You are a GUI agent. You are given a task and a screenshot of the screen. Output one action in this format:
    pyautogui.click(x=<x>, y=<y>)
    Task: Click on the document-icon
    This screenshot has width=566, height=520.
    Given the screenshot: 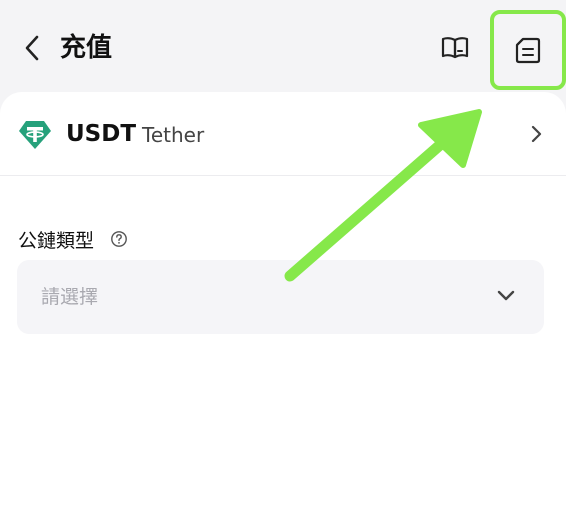 What is the action you would take?
    pyautogui.click(x=528, y=50)
    